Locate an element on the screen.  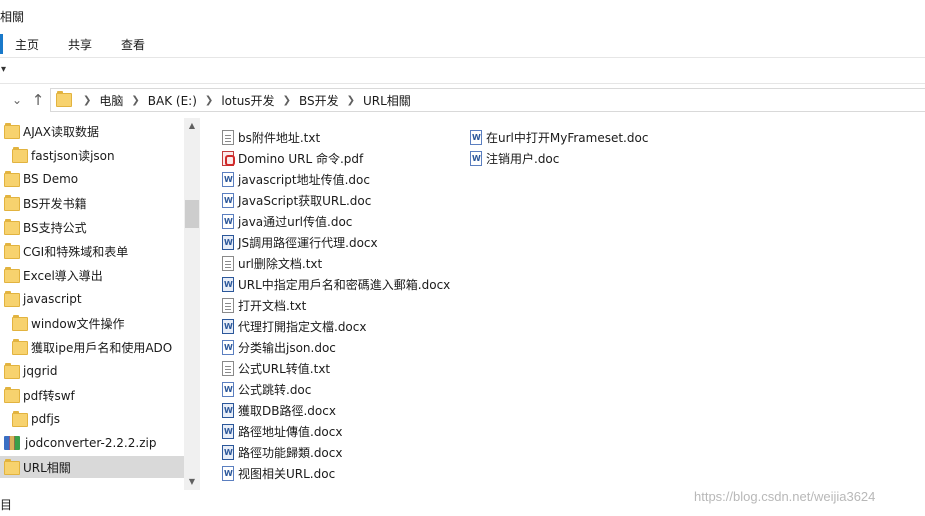
nav-tree-item: BS开发书籍 is located at coordinates (92, 203).